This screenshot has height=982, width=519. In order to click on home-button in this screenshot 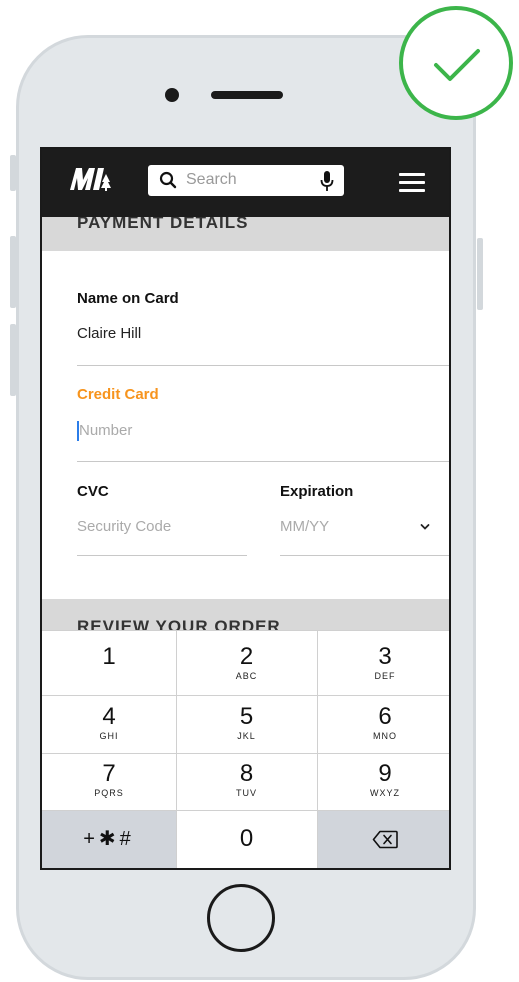, I will do `click(241, 918)`.